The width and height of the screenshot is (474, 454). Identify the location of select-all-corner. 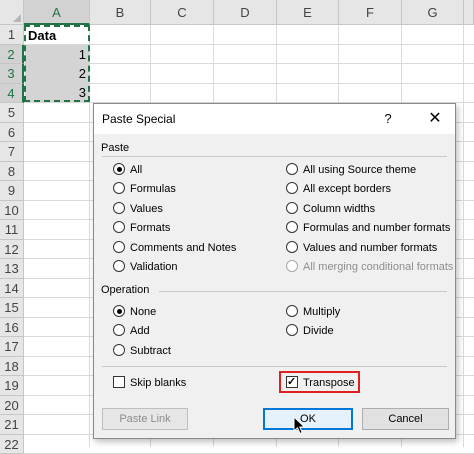
(12, 12).